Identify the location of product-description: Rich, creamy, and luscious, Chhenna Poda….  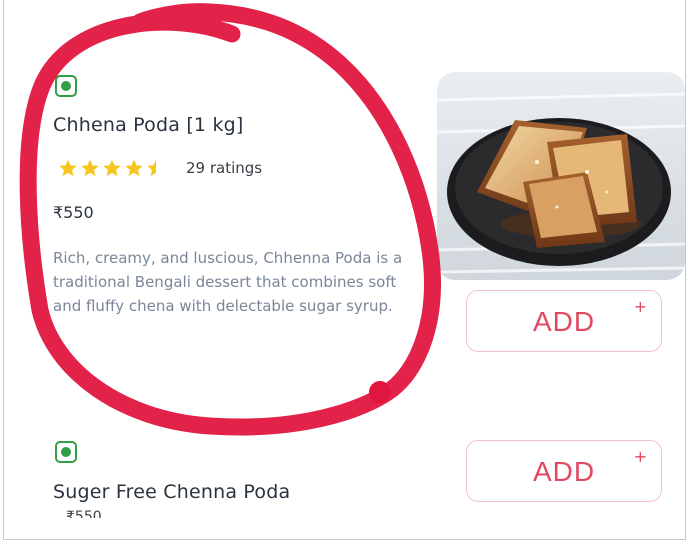
(228, 282).